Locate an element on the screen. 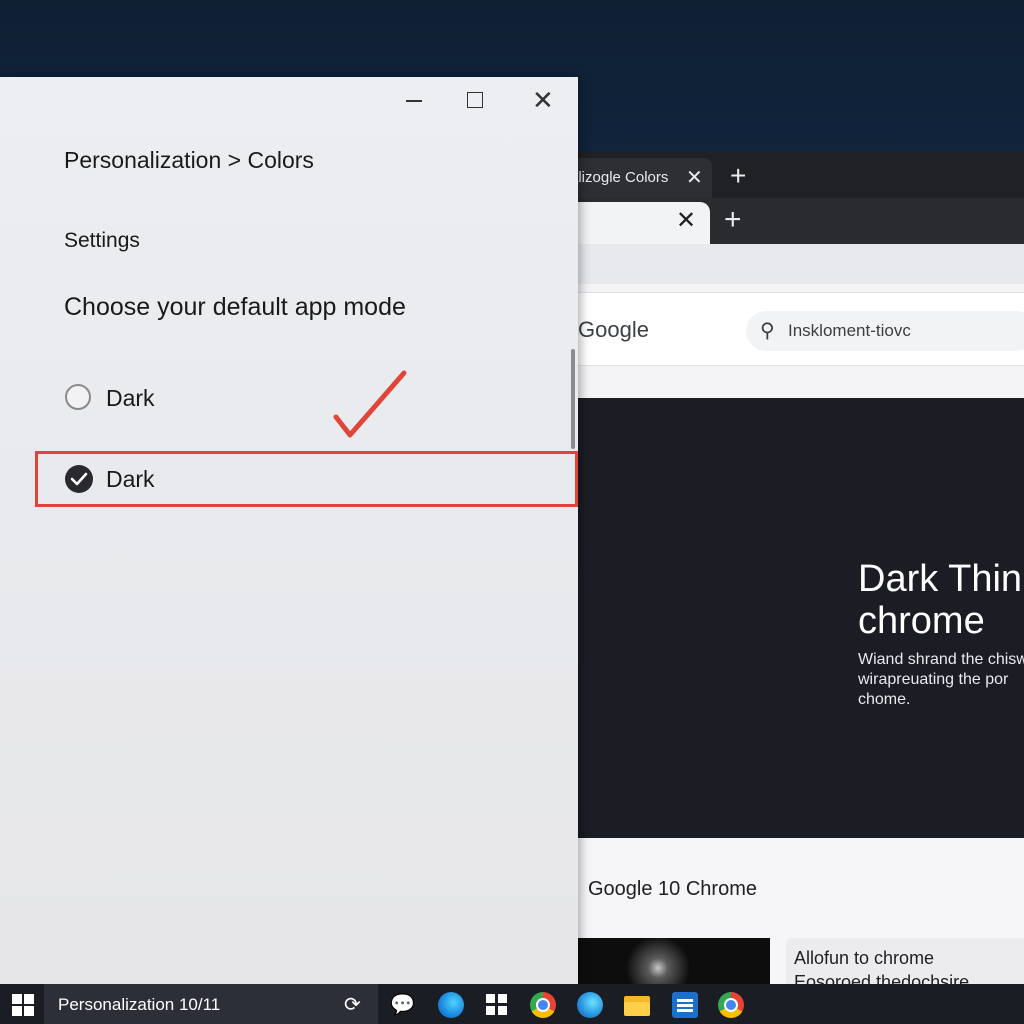 The height and width of the screenshot is (1024, 1024). browser-nav-row: Google ⚲ Insklоment-tiovc is located at coordinates (792, 329).